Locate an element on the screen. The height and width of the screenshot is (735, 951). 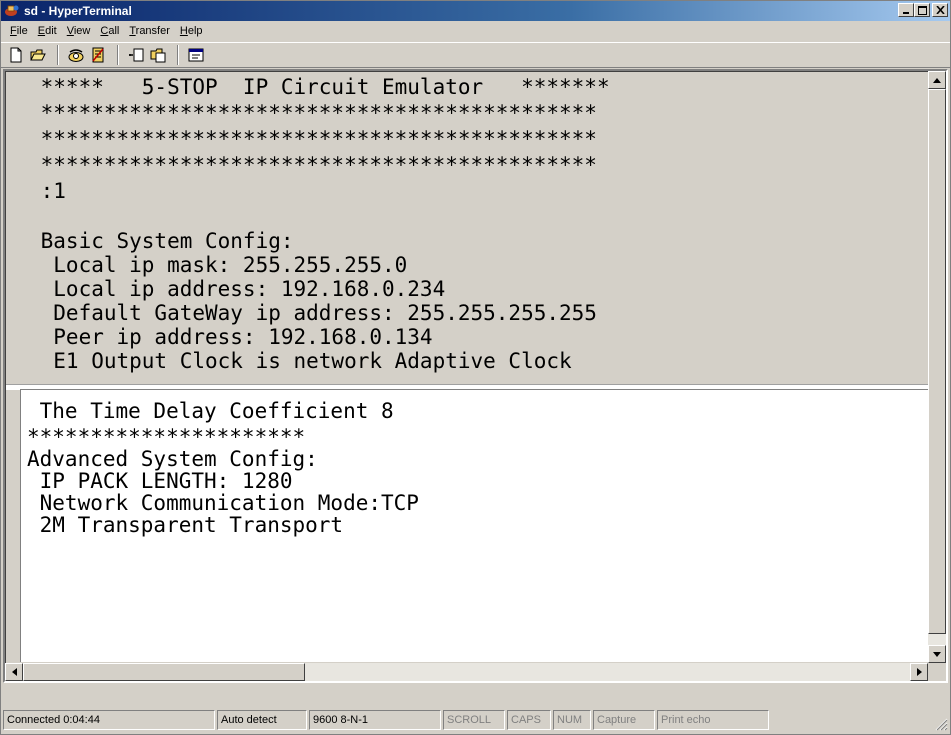
open-icon is located at coordinates (38, 55).